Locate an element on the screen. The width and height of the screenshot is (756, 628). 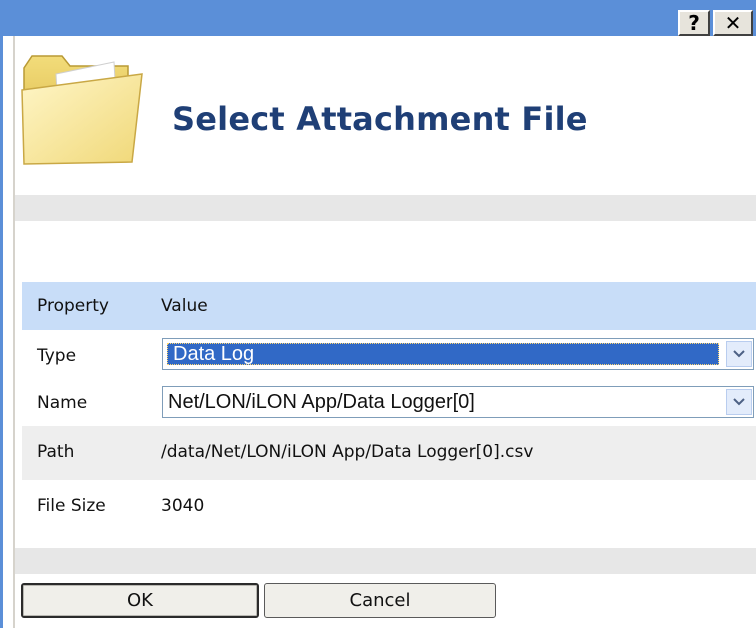
table-row-name: Name Net/LON/iLON App/Data Logger[0] is located at coordinates (389, 403).